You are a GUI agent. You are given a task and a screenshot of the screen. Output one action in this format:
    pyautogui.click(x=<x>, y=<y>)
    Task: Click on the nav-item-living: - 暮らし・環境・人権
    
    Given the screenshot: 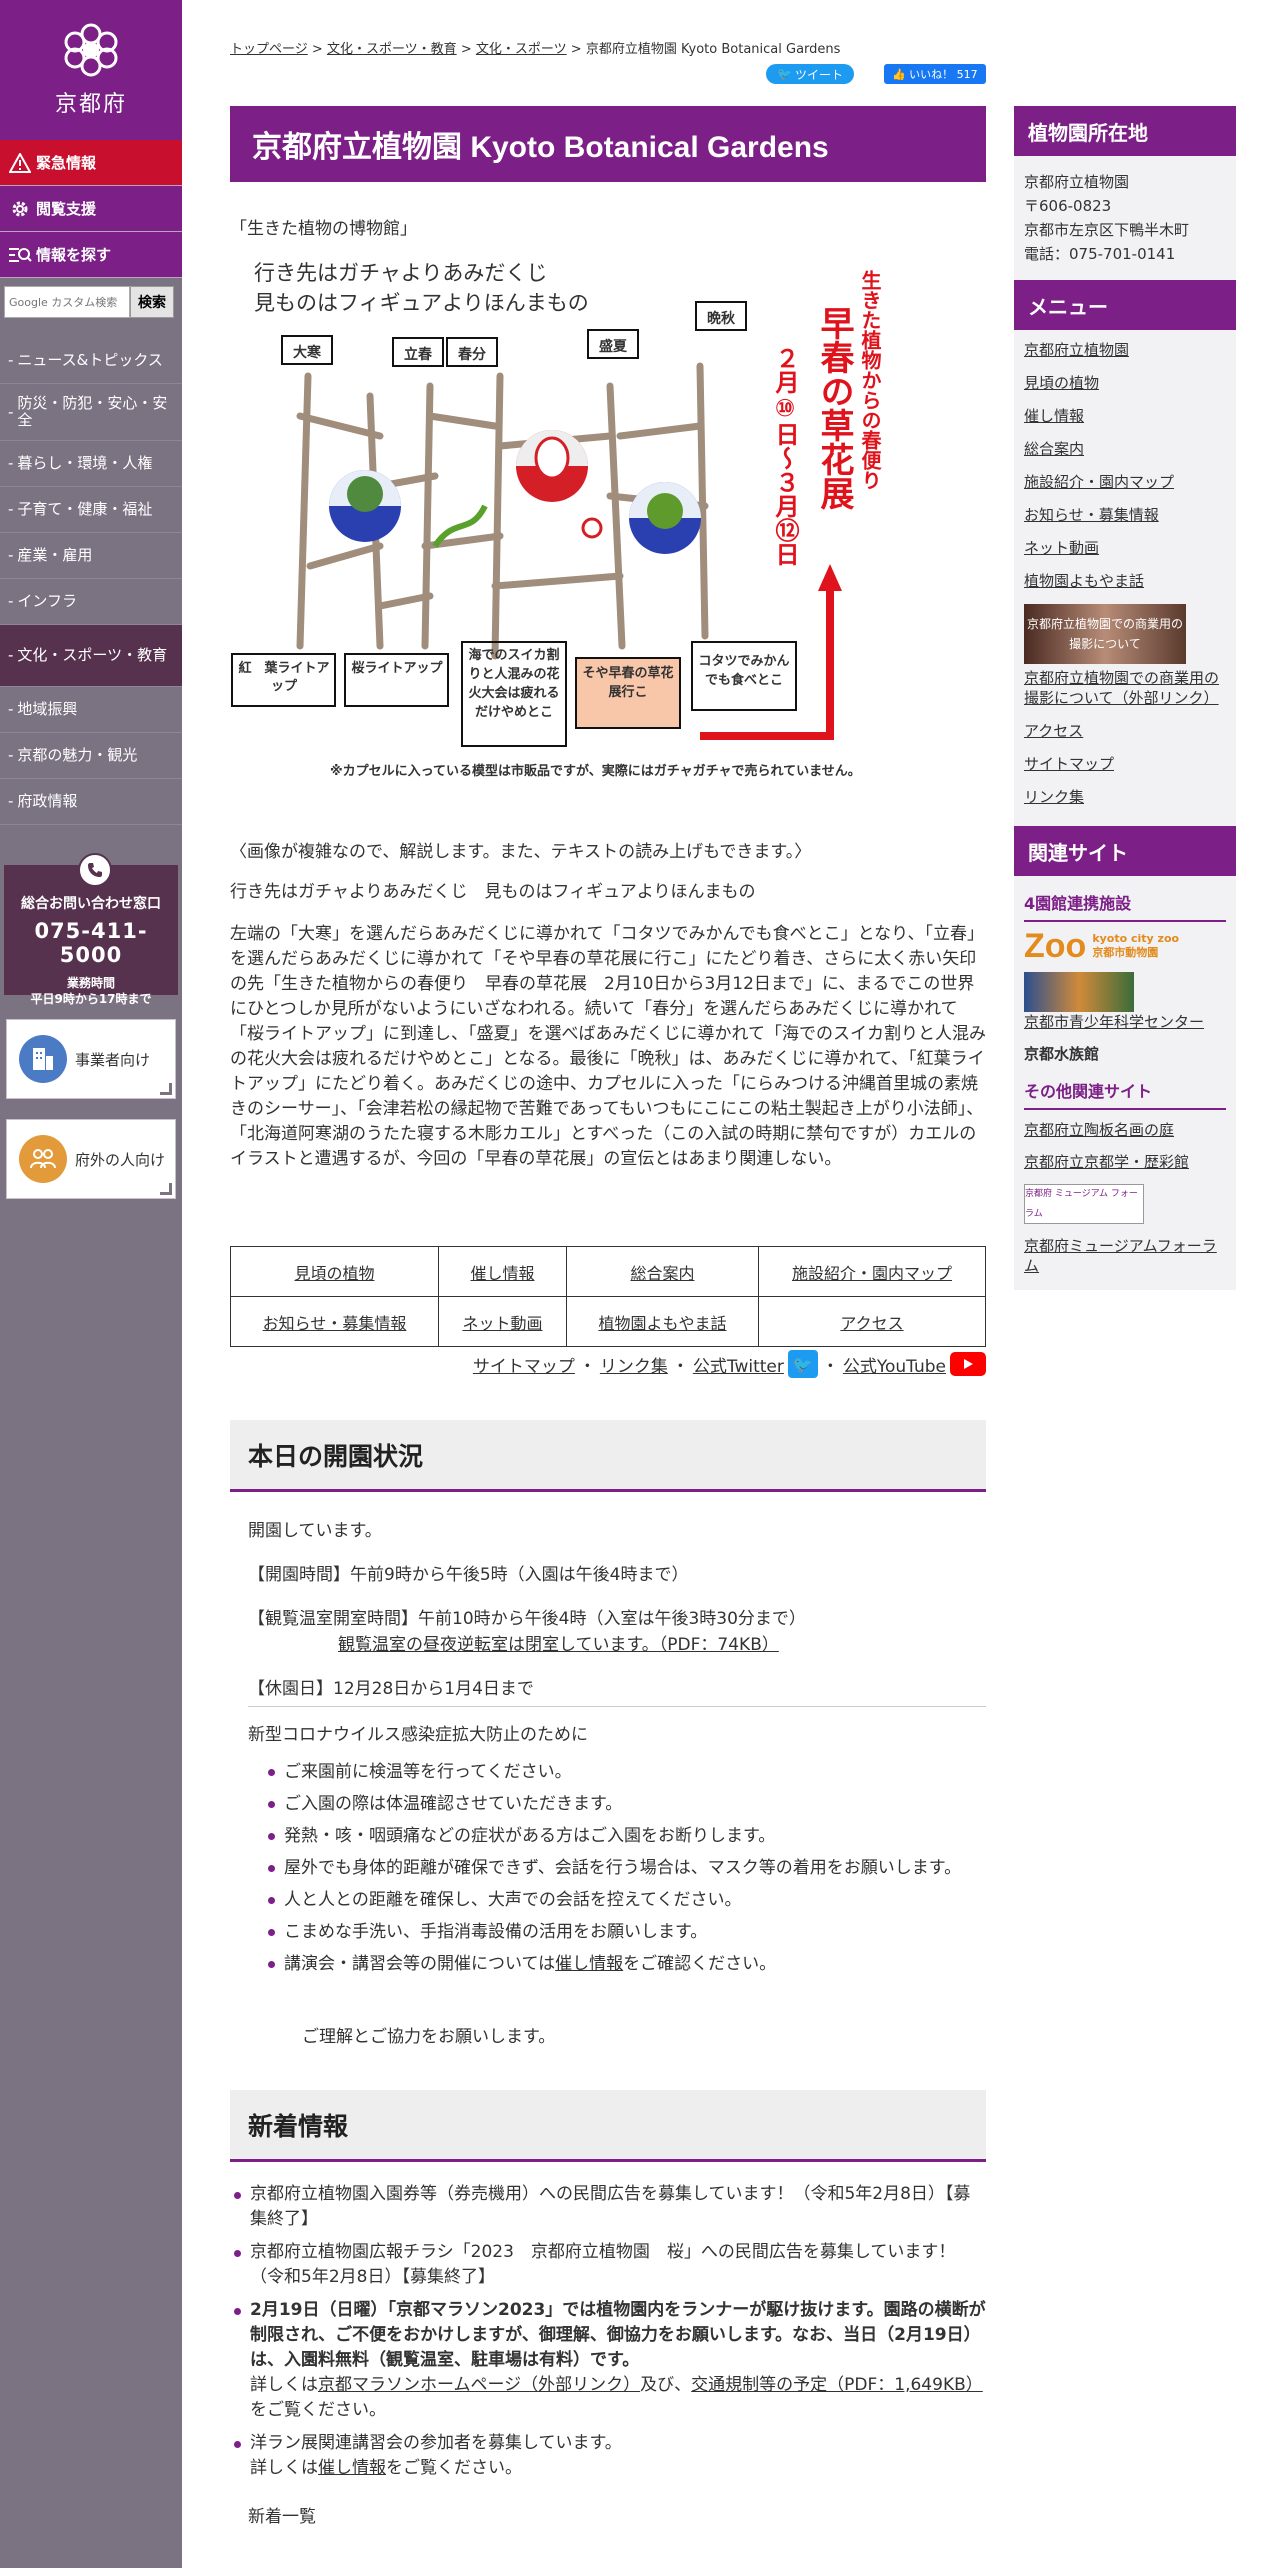 What is the action you would take?
    pyautogui.click(x=91, y=464)
    